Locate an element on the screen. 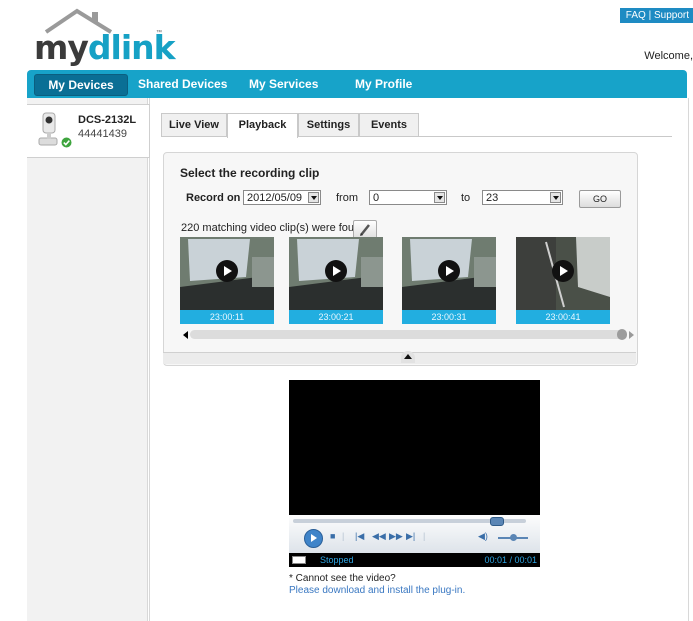 This screenshot has height=621, width=693. help-links: FAQ | Support is located at coordinates (656, 15).